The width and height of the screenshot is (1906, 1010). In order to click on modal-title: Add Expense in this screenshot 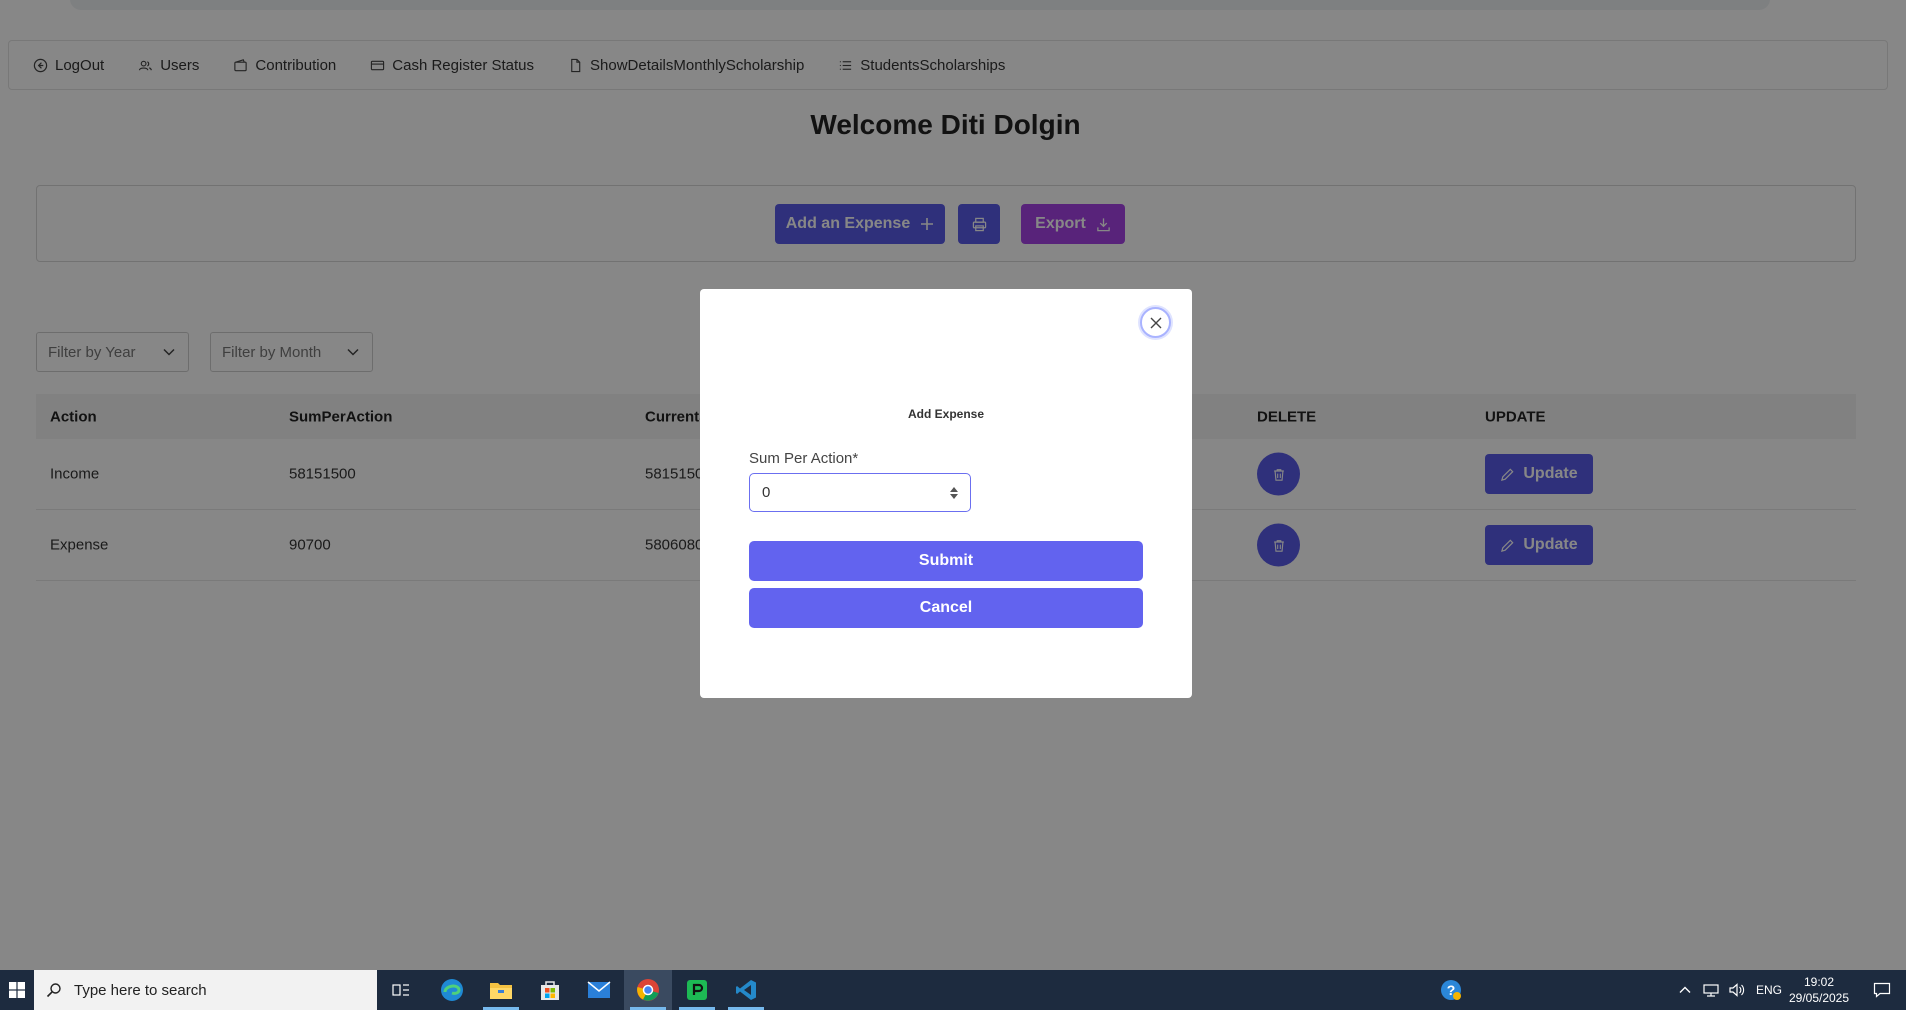, I will do `click(946, 414)`.